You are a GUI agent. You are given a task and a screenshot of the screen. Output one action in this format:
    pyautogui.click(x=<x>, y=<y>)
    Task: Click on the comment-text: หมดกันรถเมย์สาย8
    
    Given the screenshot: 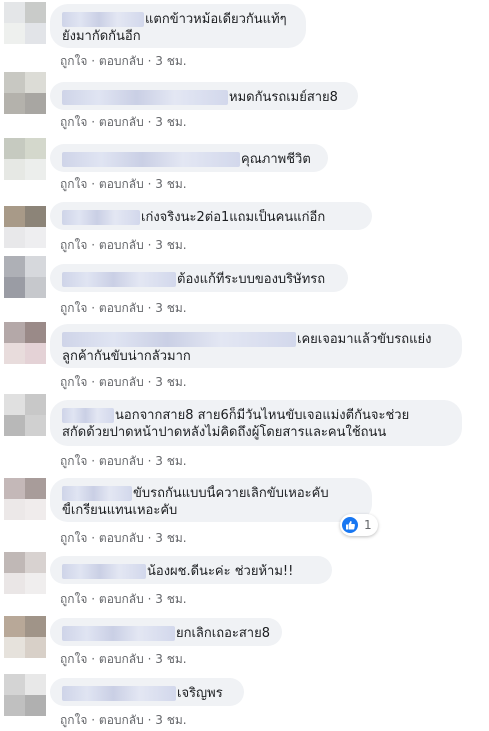 What is the action you would take?
    pyautogui.click(x=283, y=97)
    